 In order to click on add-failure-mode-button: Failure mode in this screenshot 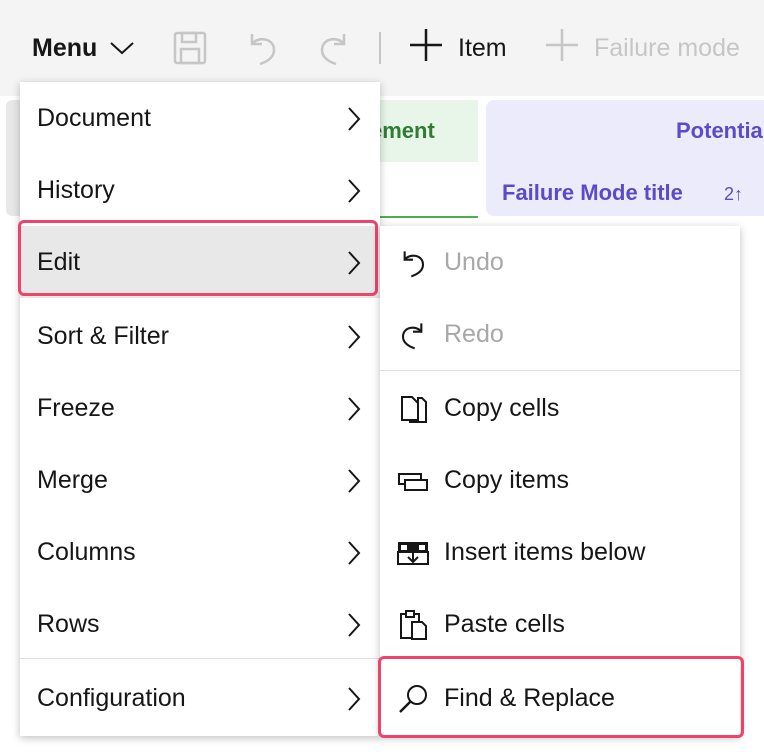, I will do `click(642, 48)`.